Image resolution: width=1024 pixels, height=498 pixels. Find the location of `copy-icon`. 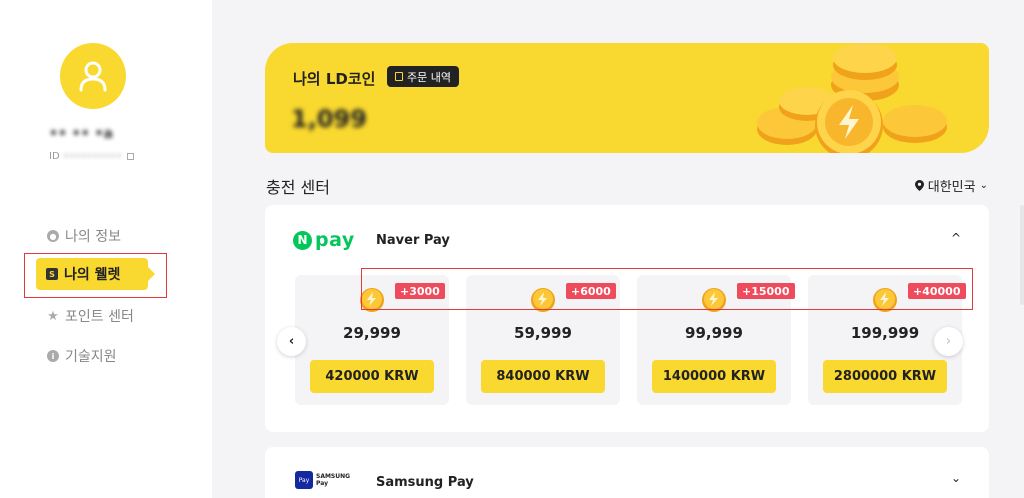

copy-icon is located at coordinates (131, 156).